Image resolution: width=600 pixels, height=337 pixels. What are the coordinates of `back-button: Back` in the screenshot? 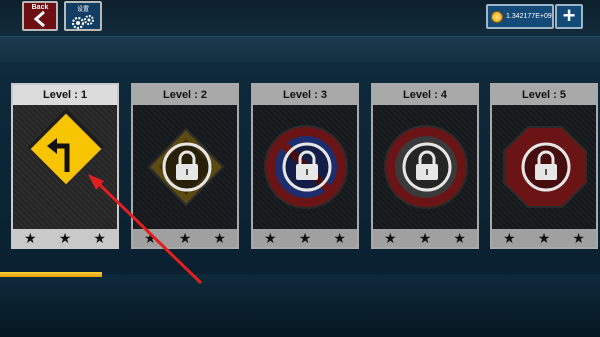 It's located at (40, 16).